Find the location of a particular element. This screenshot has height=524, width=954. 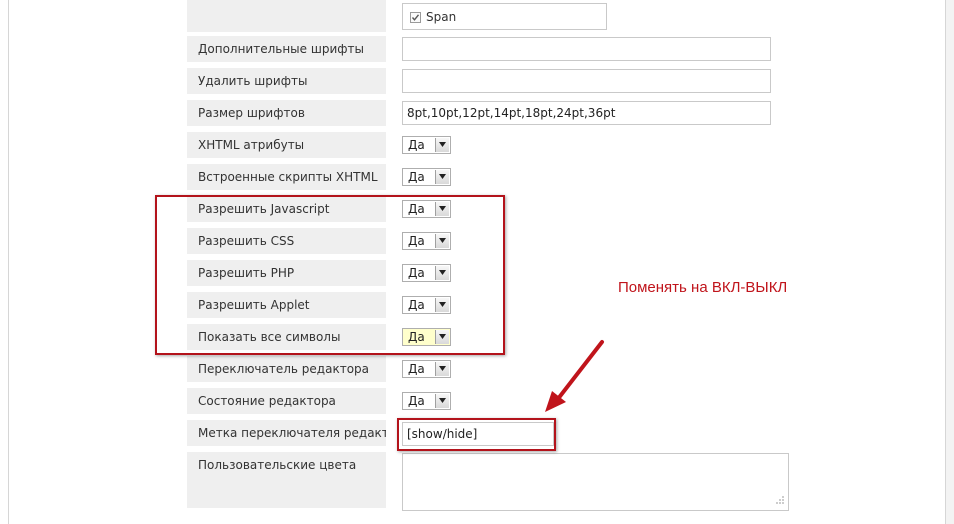

editor-toggle-select: Да is located at coordinates (426, 369).